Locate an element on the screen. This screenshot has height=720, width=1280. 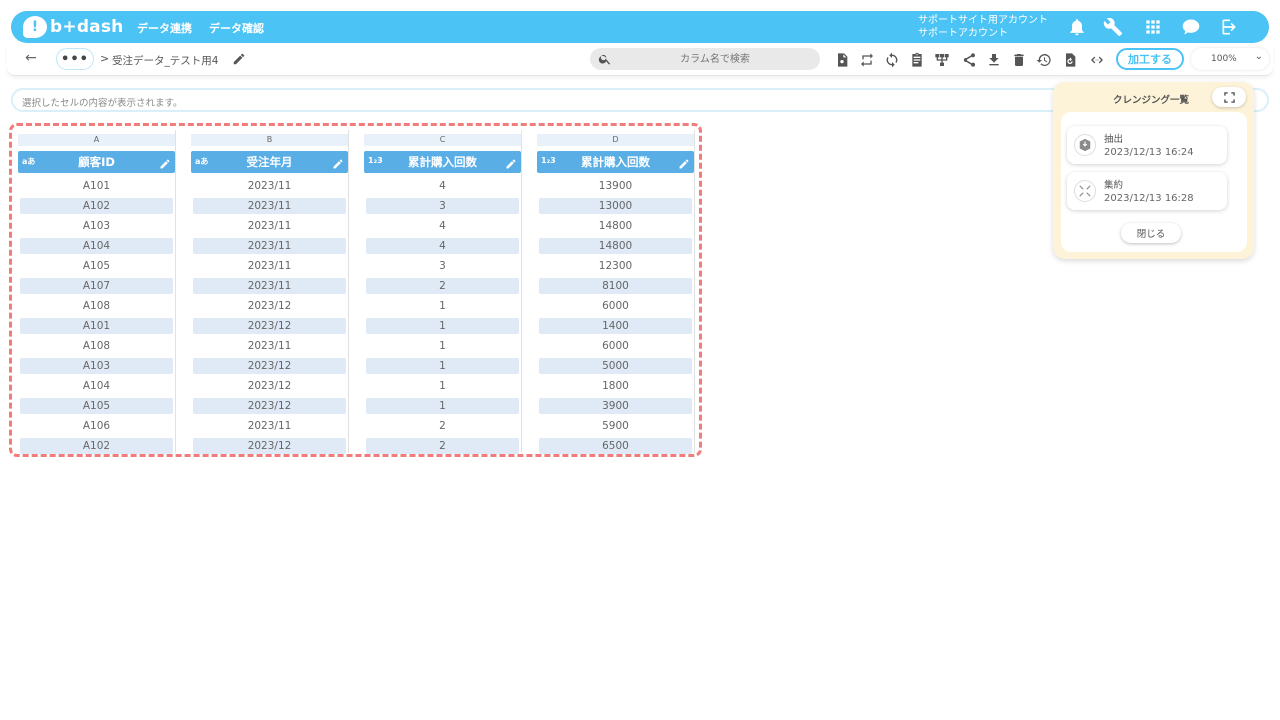
logout-icon is located at coordinates (1230, 27).